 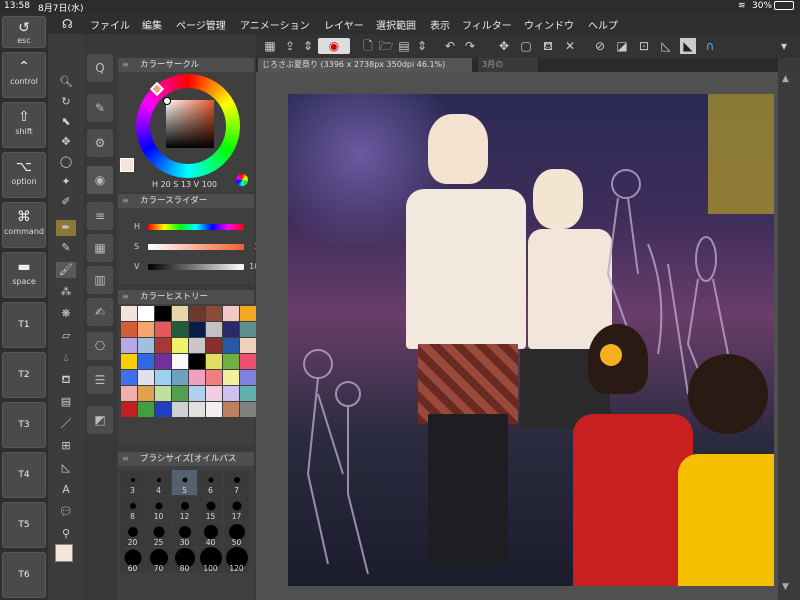 What do you see at coordinates (526, 46) in the screenshot?
I see `clear-icon: ▢` at bounding box center [526, 46].